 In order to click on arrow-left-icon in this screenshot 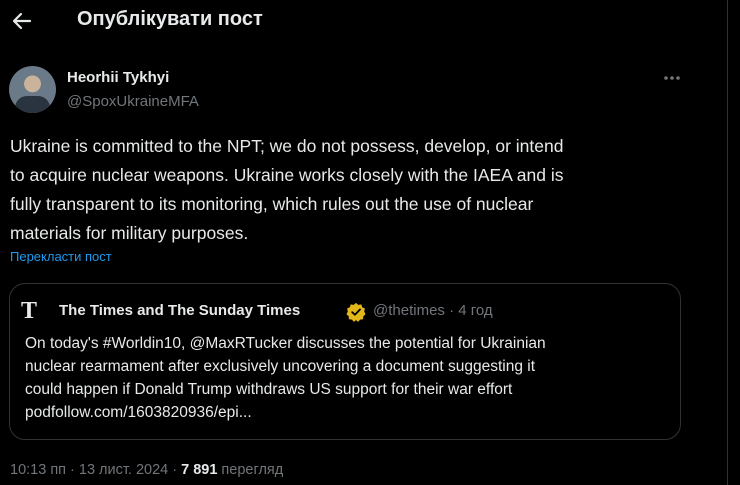, I will do `click(22, 21)`.